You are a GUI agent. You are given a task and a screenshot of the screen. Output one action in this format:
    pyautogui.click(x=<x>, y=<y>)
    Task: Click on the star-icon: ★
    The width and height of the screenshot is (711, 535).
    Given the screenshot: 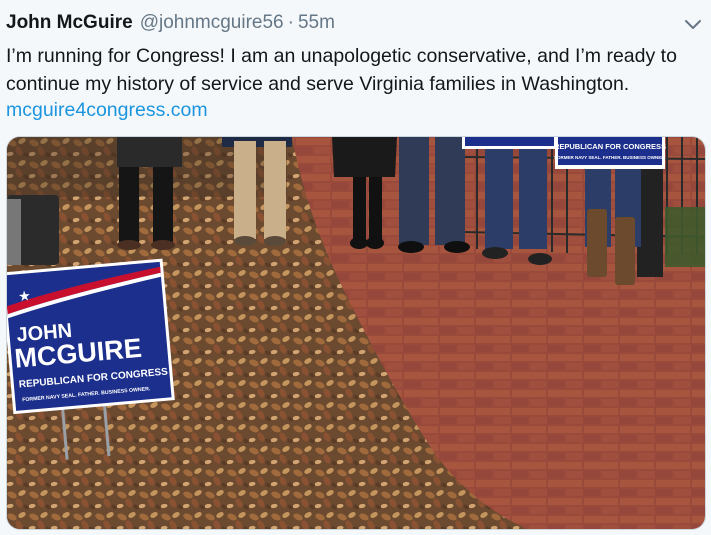 What is the action you would take?
    pyautogui.click(x=24, y=295)
    